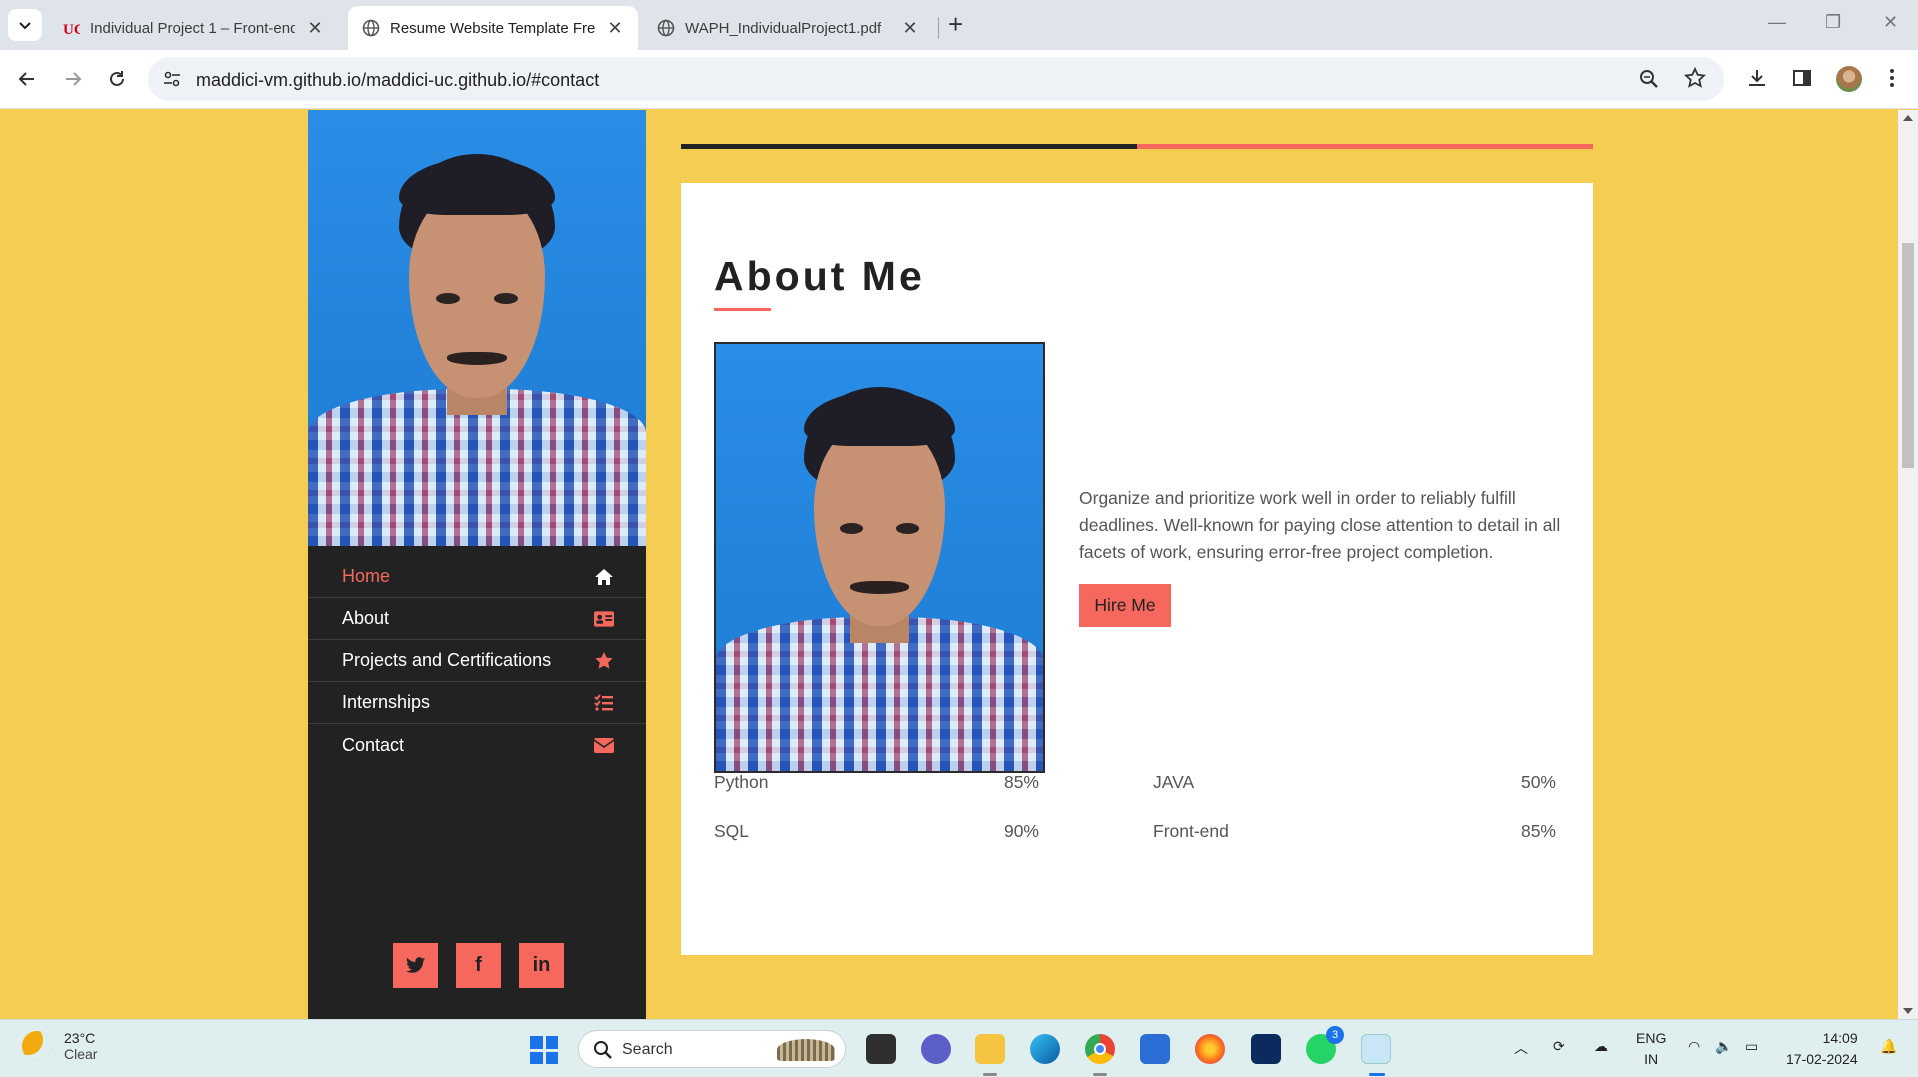  What do you see at coordinates (1888, 1046) in the screenshot?
I see `notification-bell-icon: 🔔` at bounding box center [1888, 1046].